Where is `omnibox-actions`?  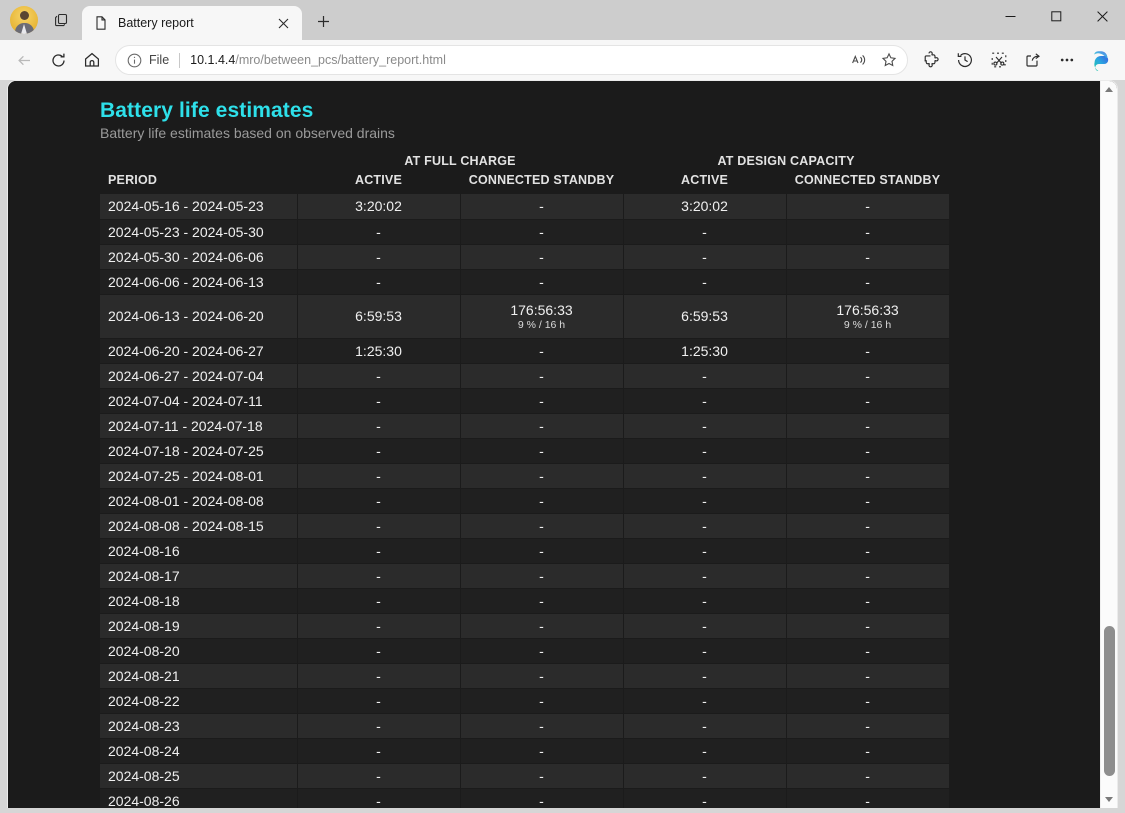 omnibox-actions is located at coordinates (874, 60).